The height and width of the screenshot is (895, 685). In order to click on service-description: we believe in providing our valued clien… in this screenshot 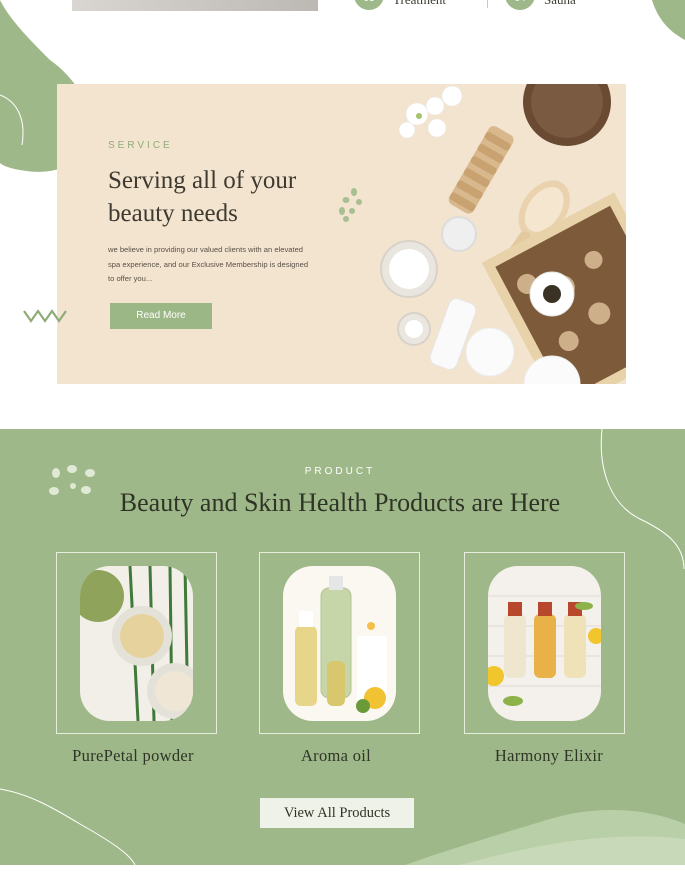, I will do `click(218, 265)`.